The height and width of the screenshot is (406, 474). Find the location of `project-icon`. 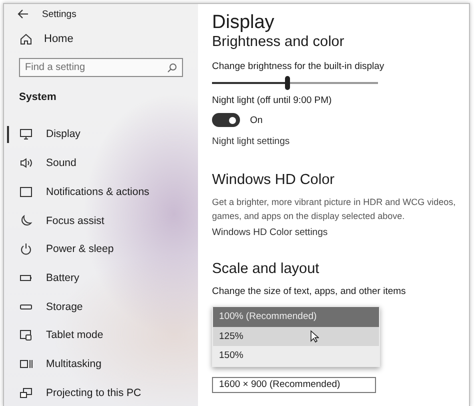

project-icon is located at coordinates (26, 393).